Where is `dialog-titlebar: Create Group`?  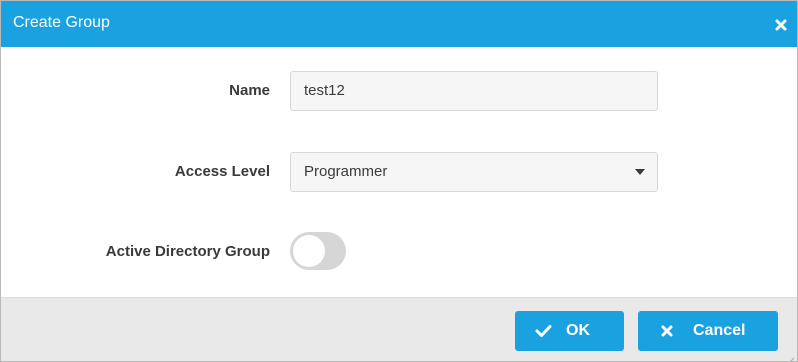
dialog-titlebar: Create Group is located at coordinates (399, 24).